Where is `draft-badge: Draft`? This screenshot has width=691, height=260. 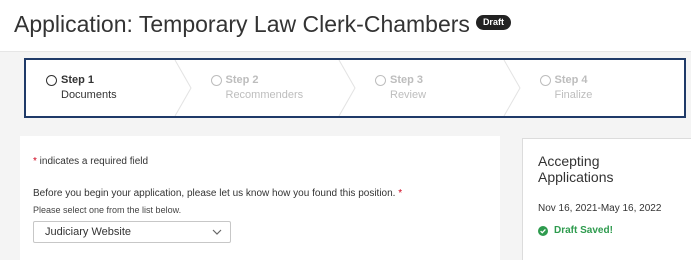 draft-badge: Draft is located at coordinates (493, 23).